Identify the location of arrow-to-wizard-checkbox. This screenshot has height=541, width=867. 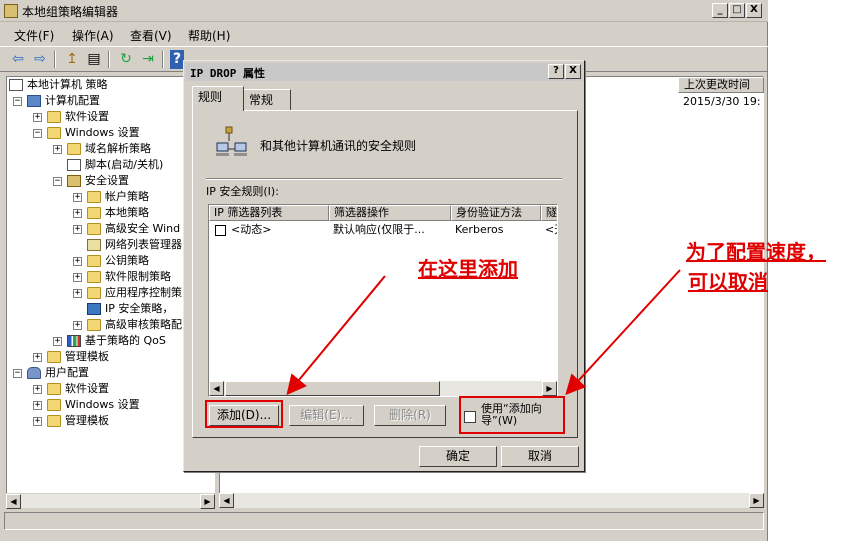
(623, 332).